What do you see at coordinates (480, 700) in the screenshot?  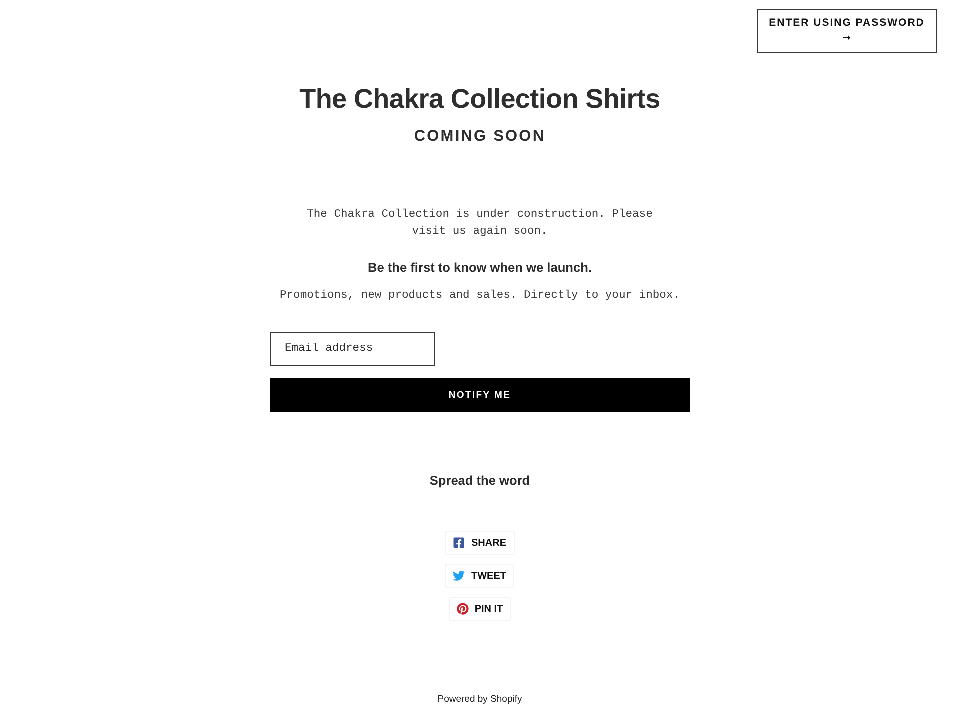 I see `powered-by-text: Powered by Shopify` at bounding box center [480, 700].